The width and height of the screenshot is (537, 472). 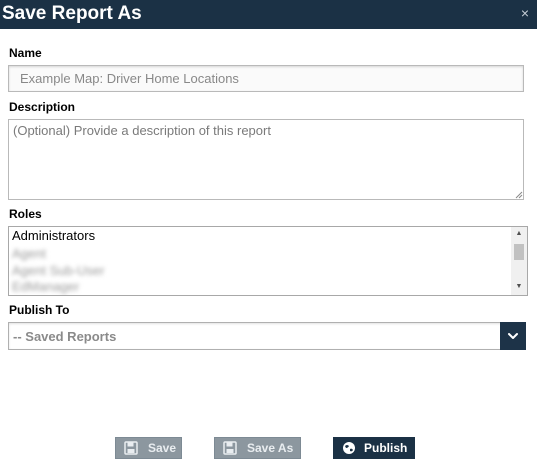 I want to click on publish-button: Publish, so click(x=374, y=448).